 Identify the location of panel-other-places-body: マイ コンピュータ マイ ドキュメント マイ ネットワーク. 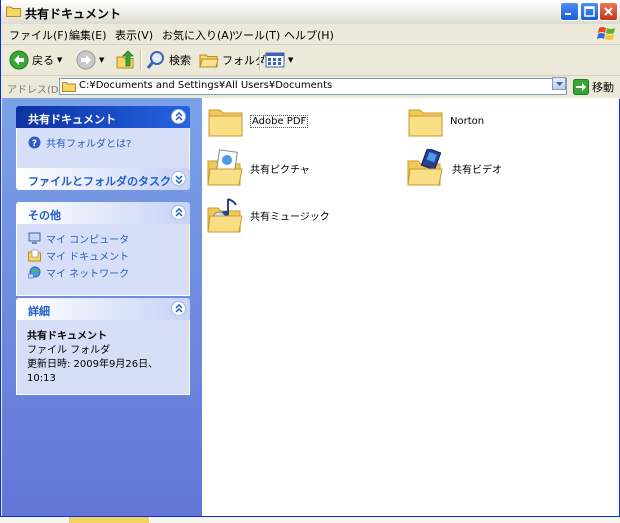
(103, 260).